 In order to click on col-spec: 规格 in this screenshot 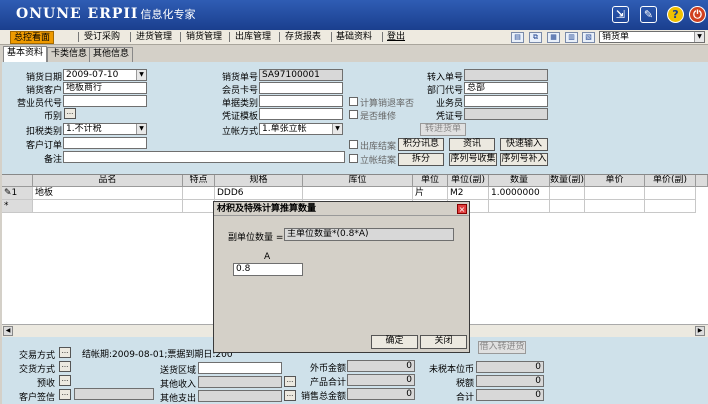, I will do `click(259, 181)`.